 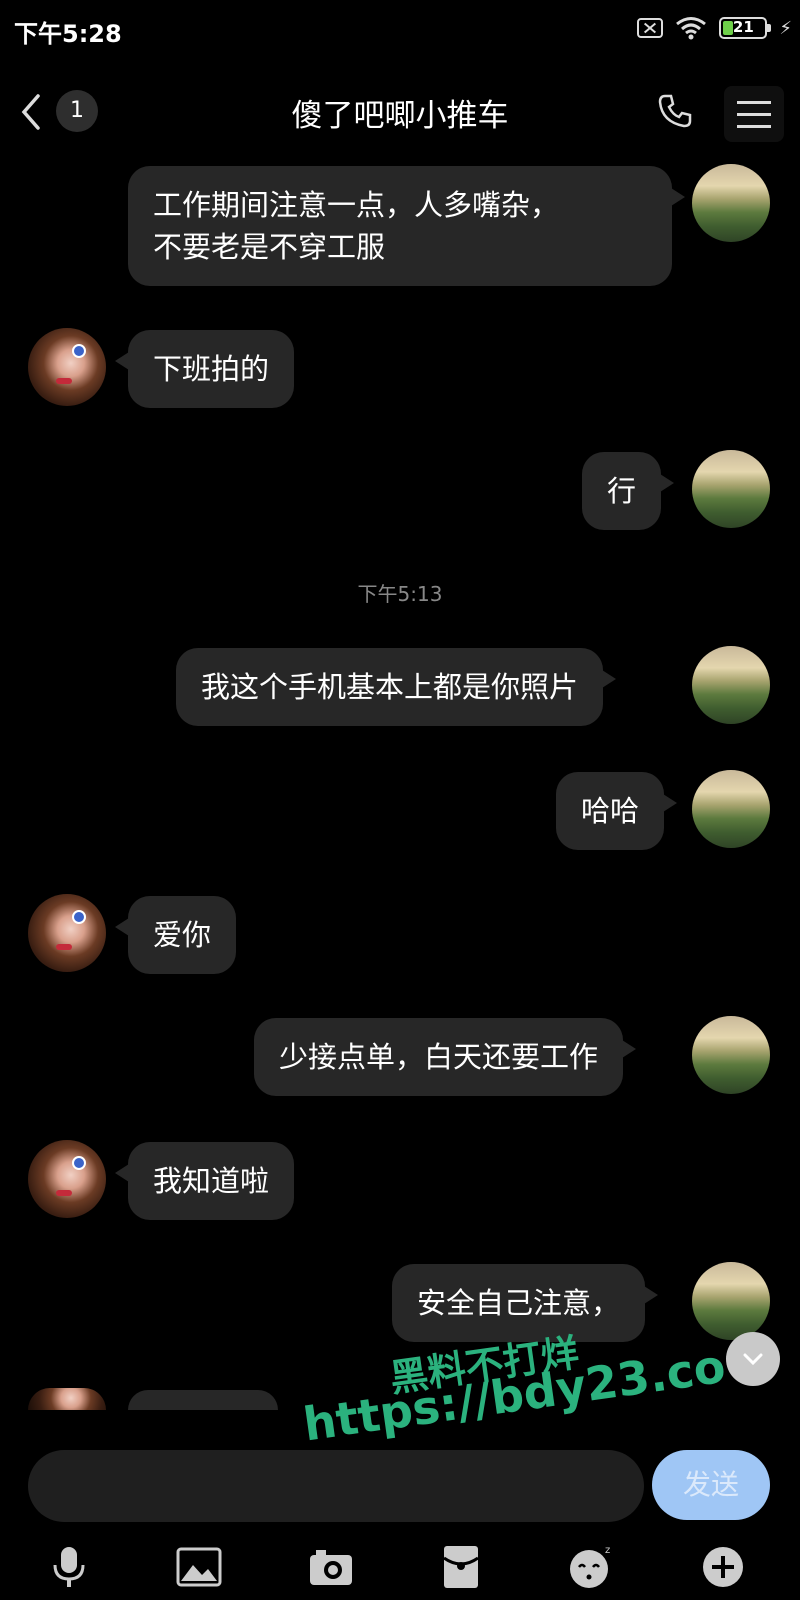 What do you see at coordinates (199, 1567) in the screenshot?
I see `image-icon` at bounding box center [199, 1567].